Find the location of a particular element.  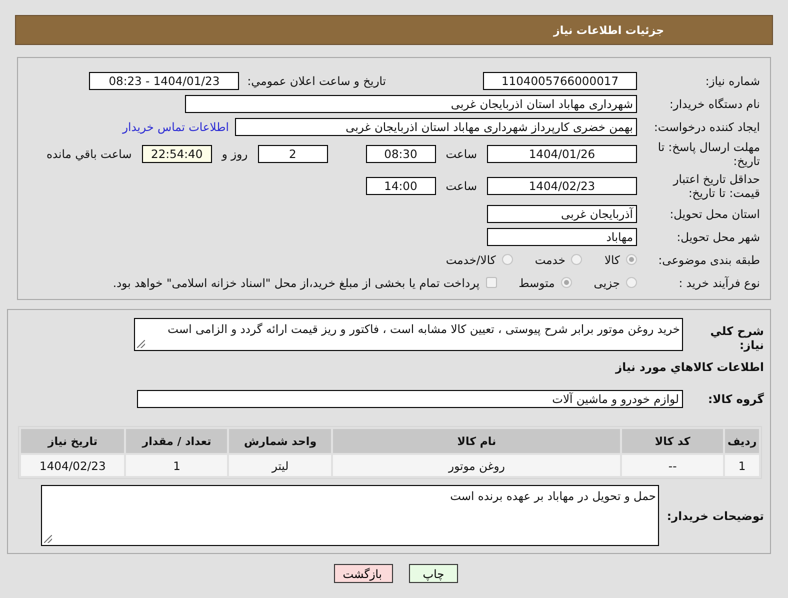

section-title: اطلاعات کالاهاي مورد نیاز is located at coordinates (689, 367).